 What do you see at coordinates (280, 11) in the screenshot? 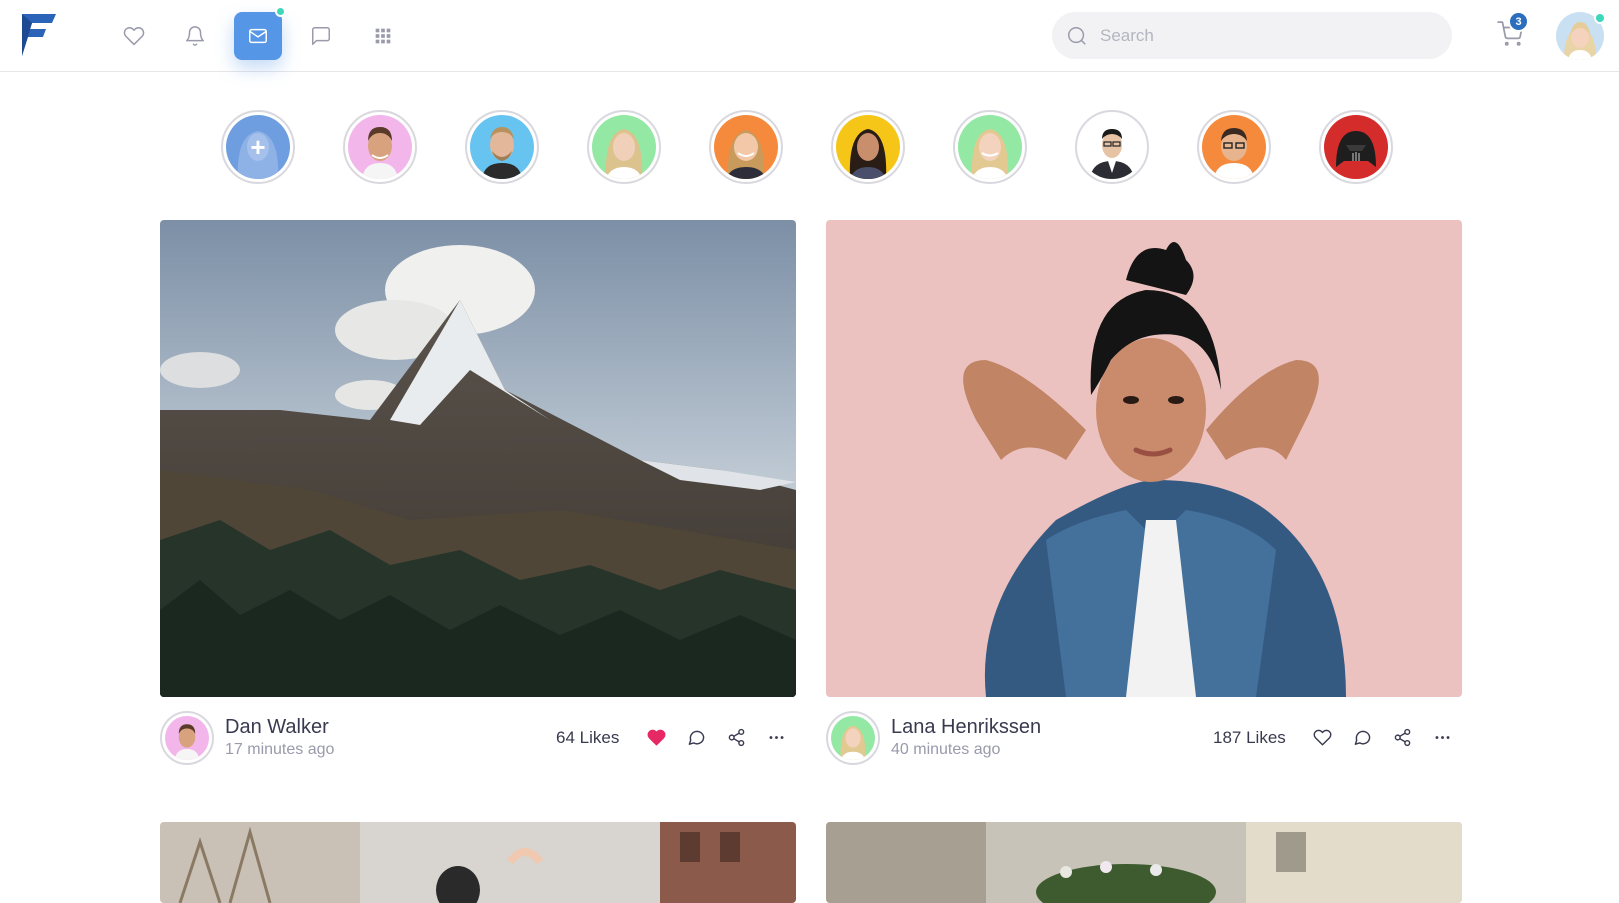
I see `messages-indicator-dot` at bounding box center [280, 11].